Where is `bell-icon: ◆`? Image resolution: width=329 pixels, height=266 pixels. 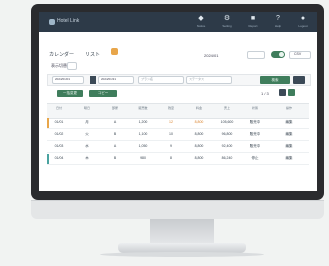 bell-icon: ◆ is located at coordinates (201, 19).